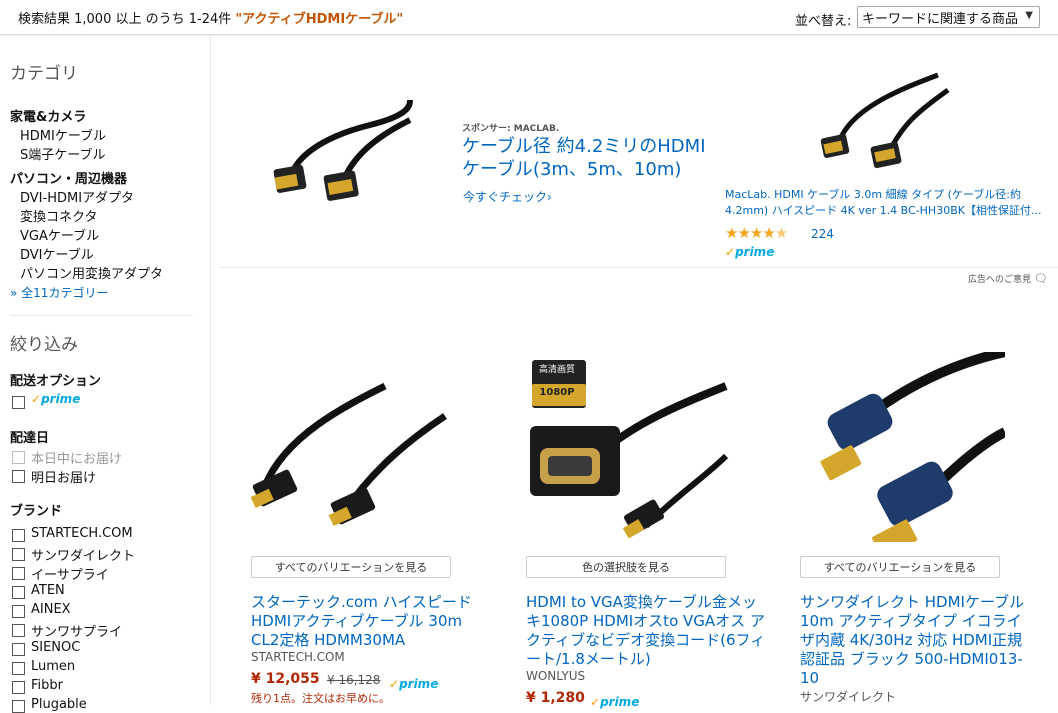 The image size is (1058, 713). Describe the element at coordinates (64, 478) in the screenshot. I see `next-day-label: 明日お届け` at that location.